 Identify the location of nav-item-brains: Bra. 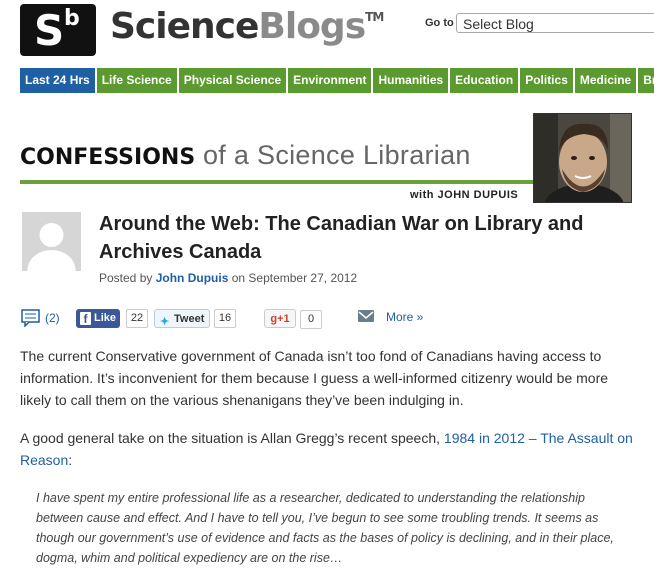
(646, 80).